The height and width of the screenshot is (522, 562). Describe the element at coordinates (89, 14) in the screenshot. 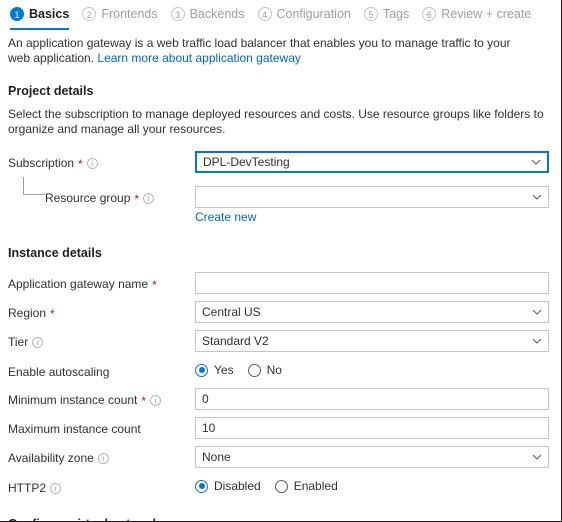

I see `tab-frontends-number: 2` at that location.